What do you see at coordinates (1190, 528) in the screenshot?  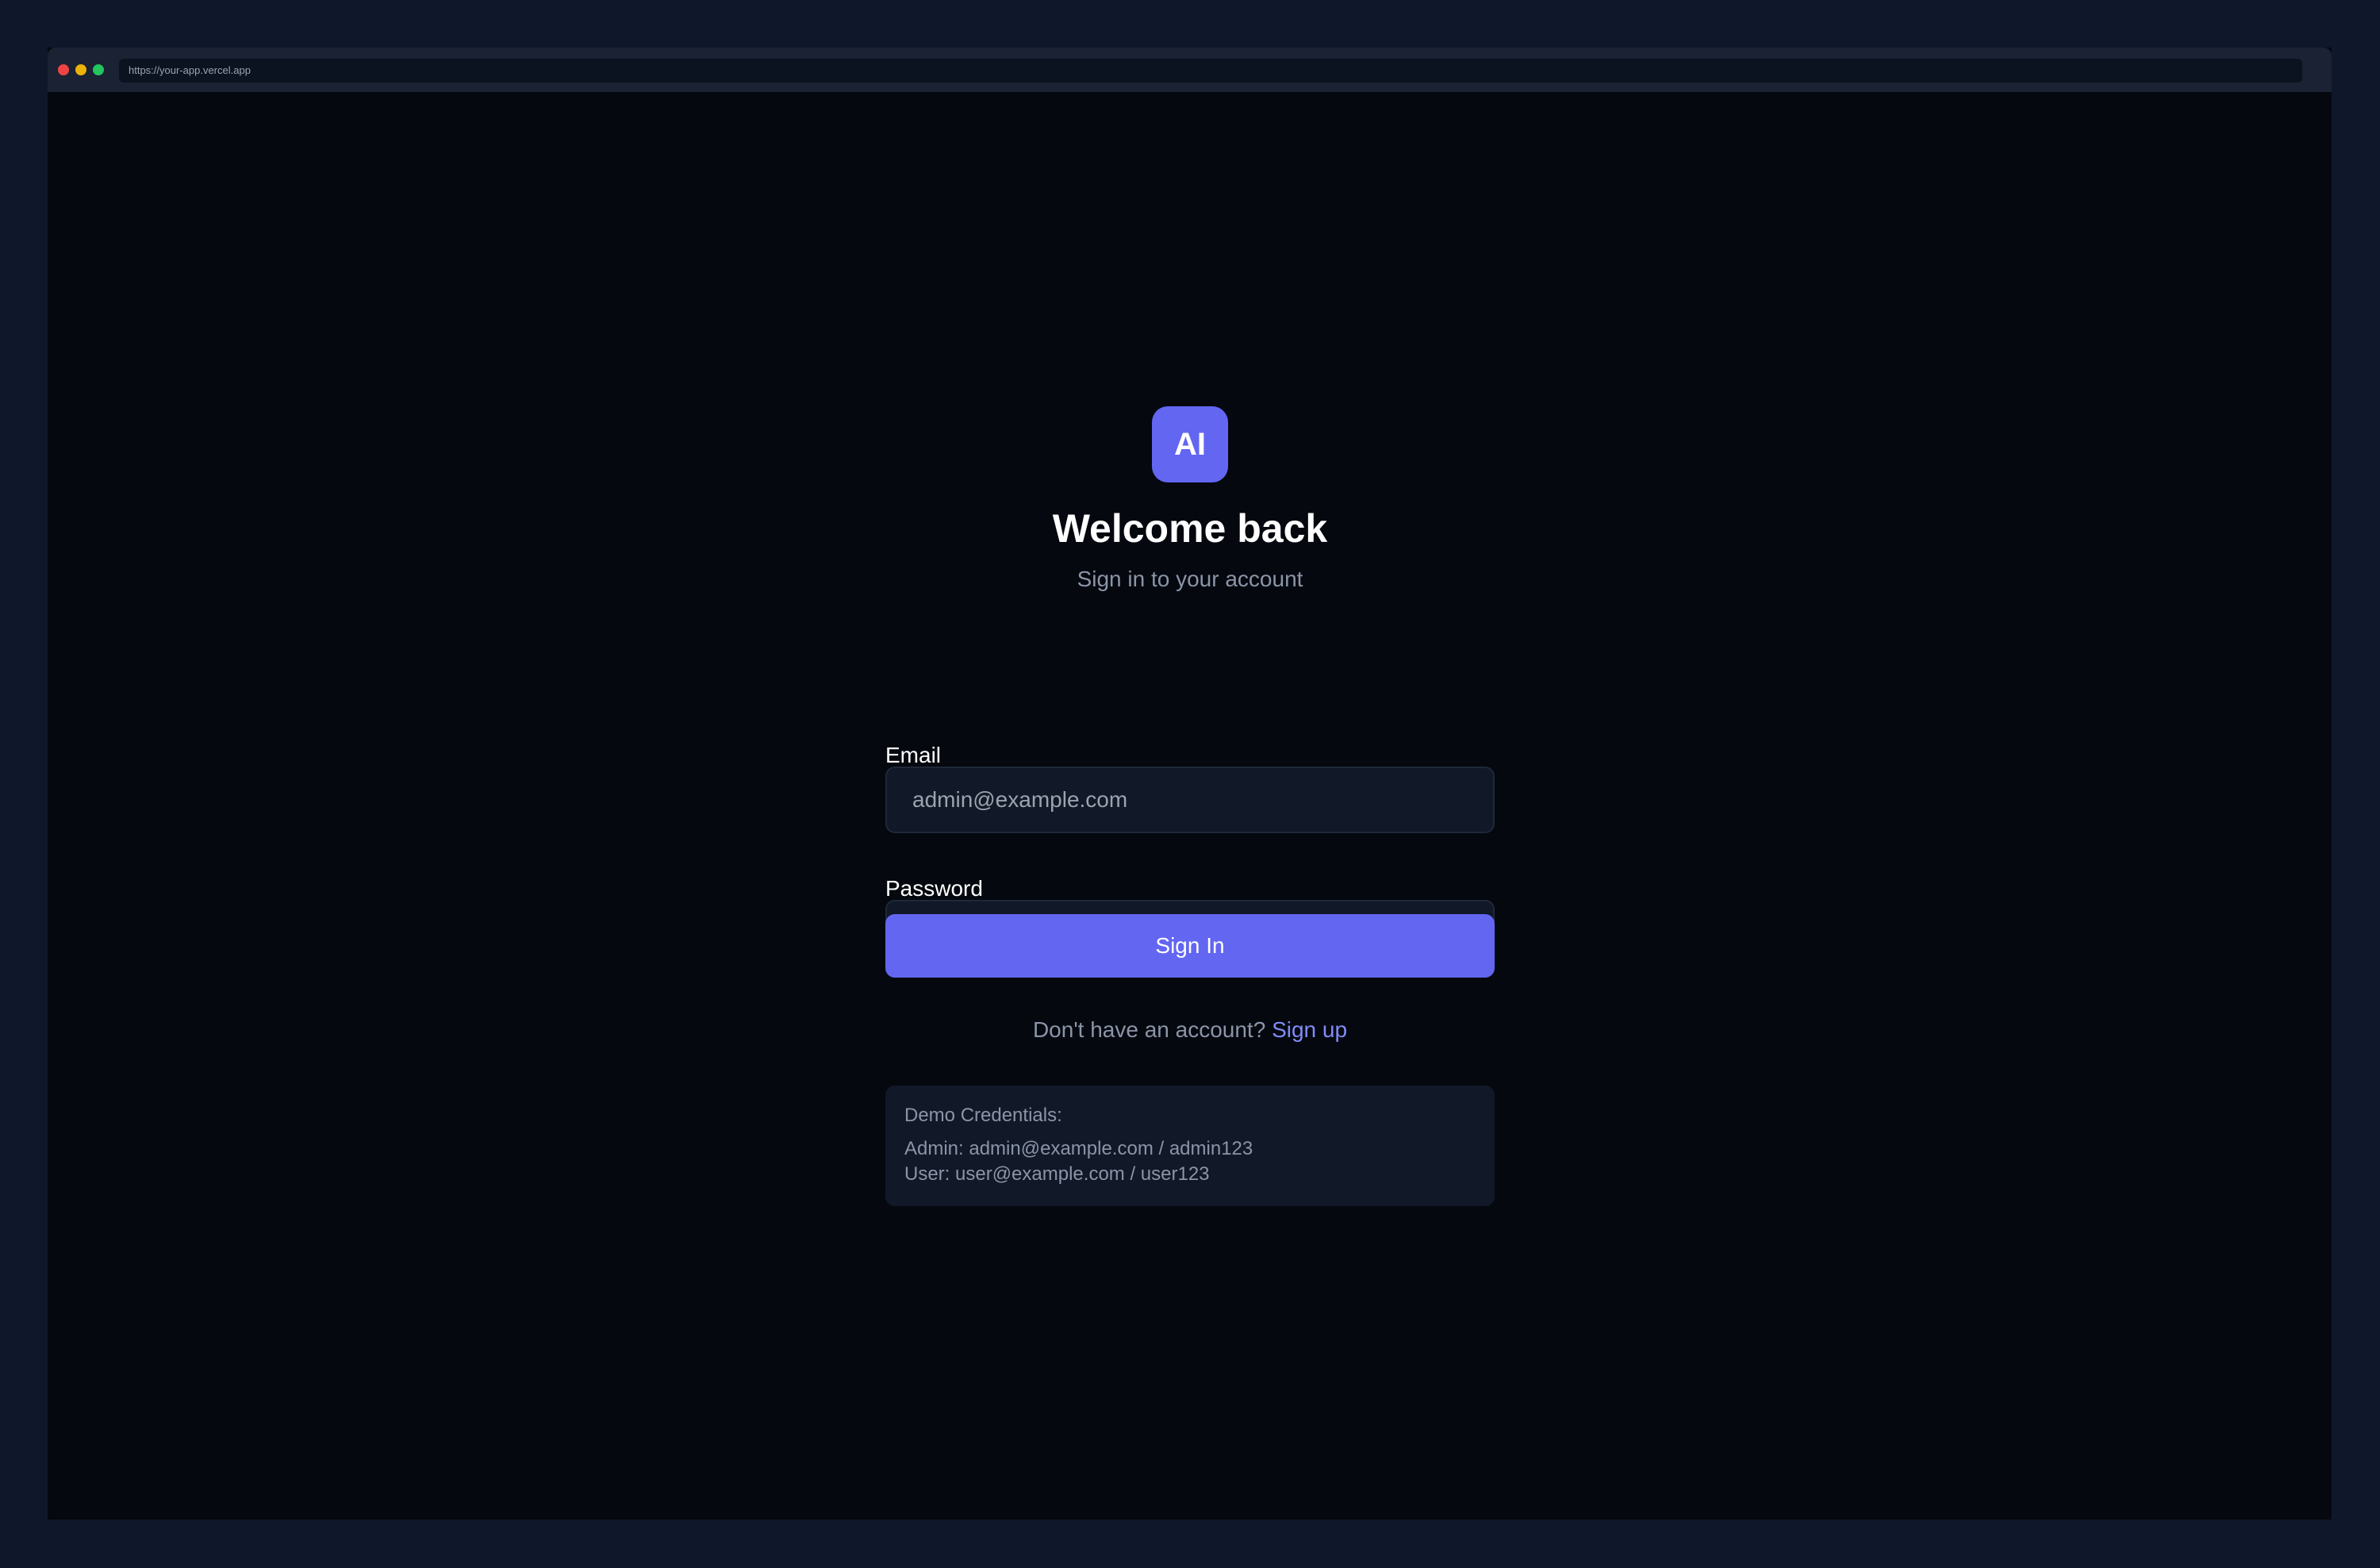 I see `page-title: Welcome back` at bounding box center [1190, 528].